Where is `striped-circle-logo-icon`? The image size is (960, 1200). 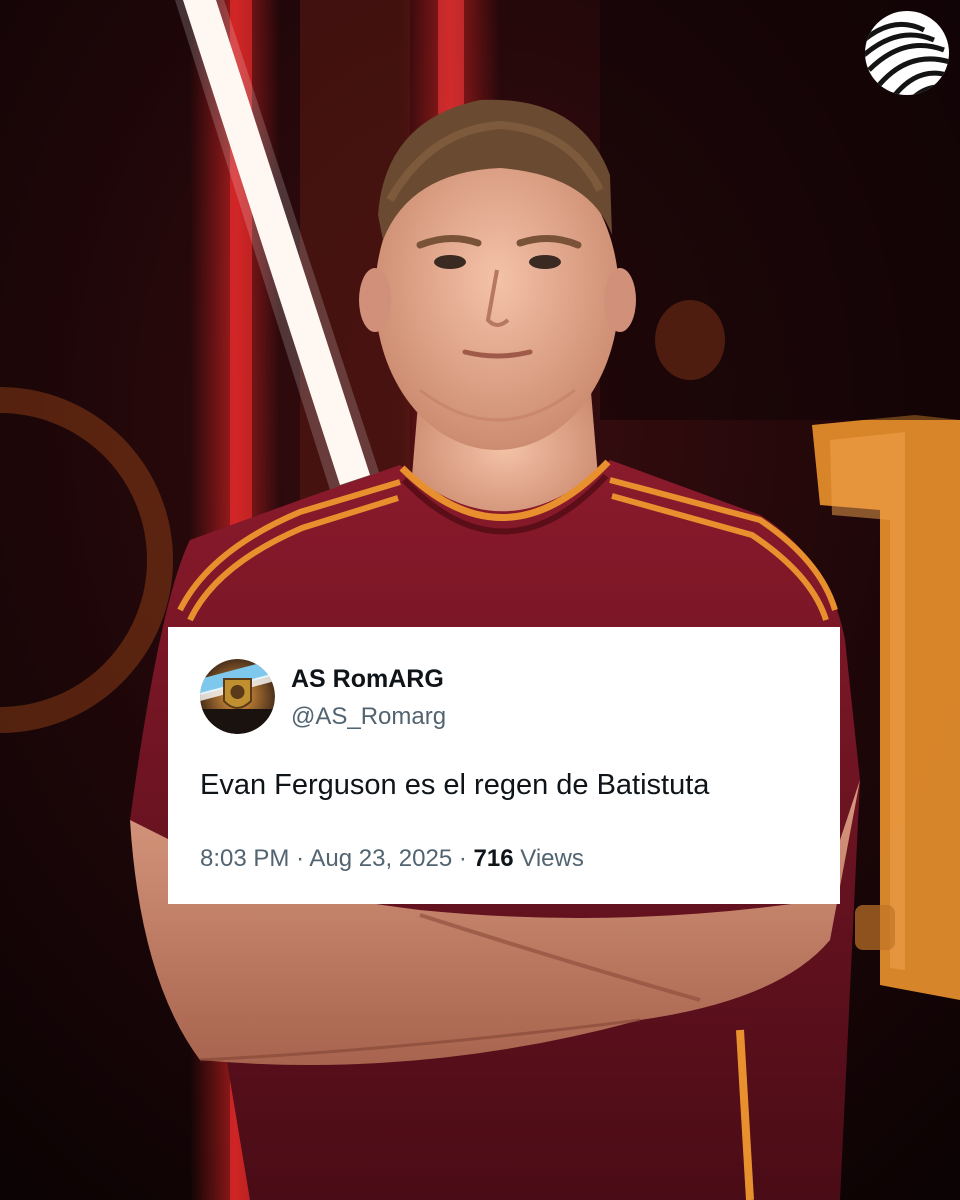
striped-circle-logo-icon is located at coordinates (907, 53).